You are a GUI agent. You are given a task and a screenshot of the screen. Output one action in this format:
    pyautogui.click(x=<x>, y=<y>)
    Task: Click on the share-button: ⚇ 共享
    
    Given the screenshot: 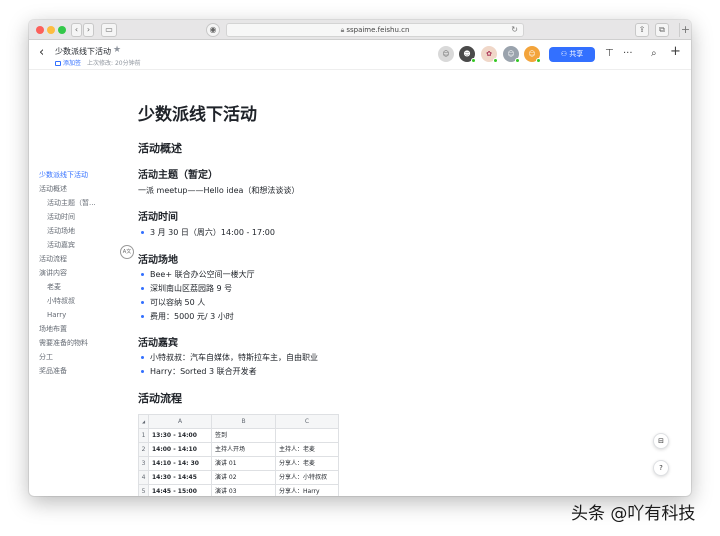 What is the action you would take?
    pyautogui.click(x=572, y=54)
    